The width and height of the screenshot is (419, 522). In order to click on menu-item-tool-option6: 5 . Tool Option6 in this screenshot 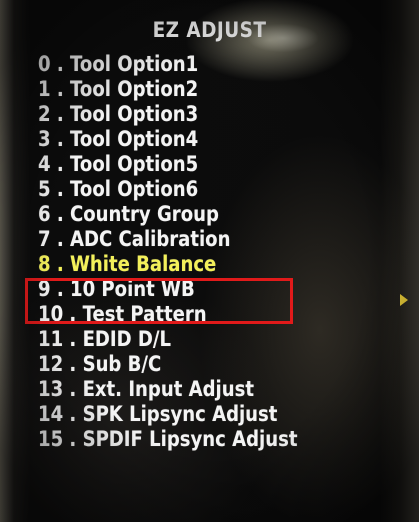, I will do `click(167, 189)`.